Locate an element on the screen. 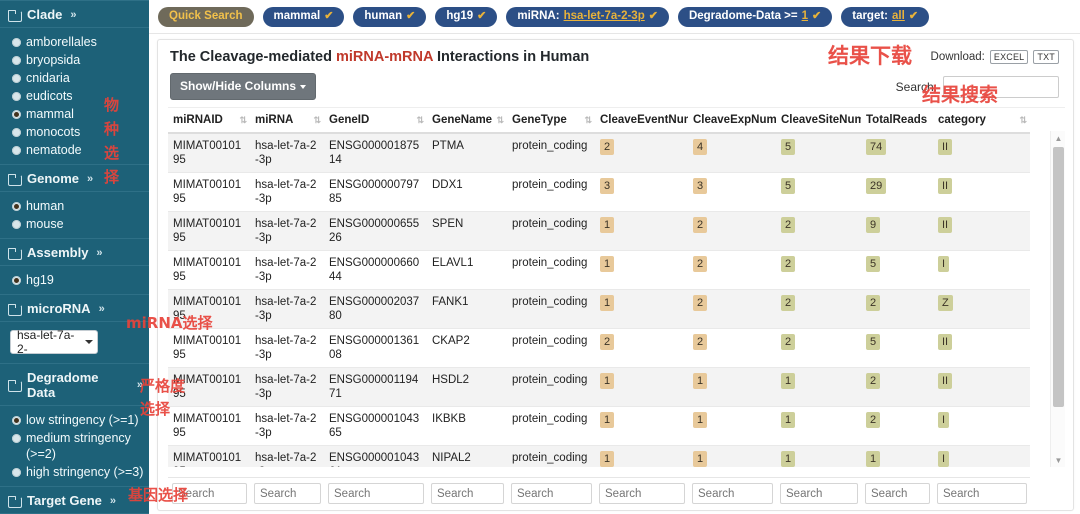 The height and width of the screenshot is (514, 1080). value-badge: Z is located at coordinates (945, 303).